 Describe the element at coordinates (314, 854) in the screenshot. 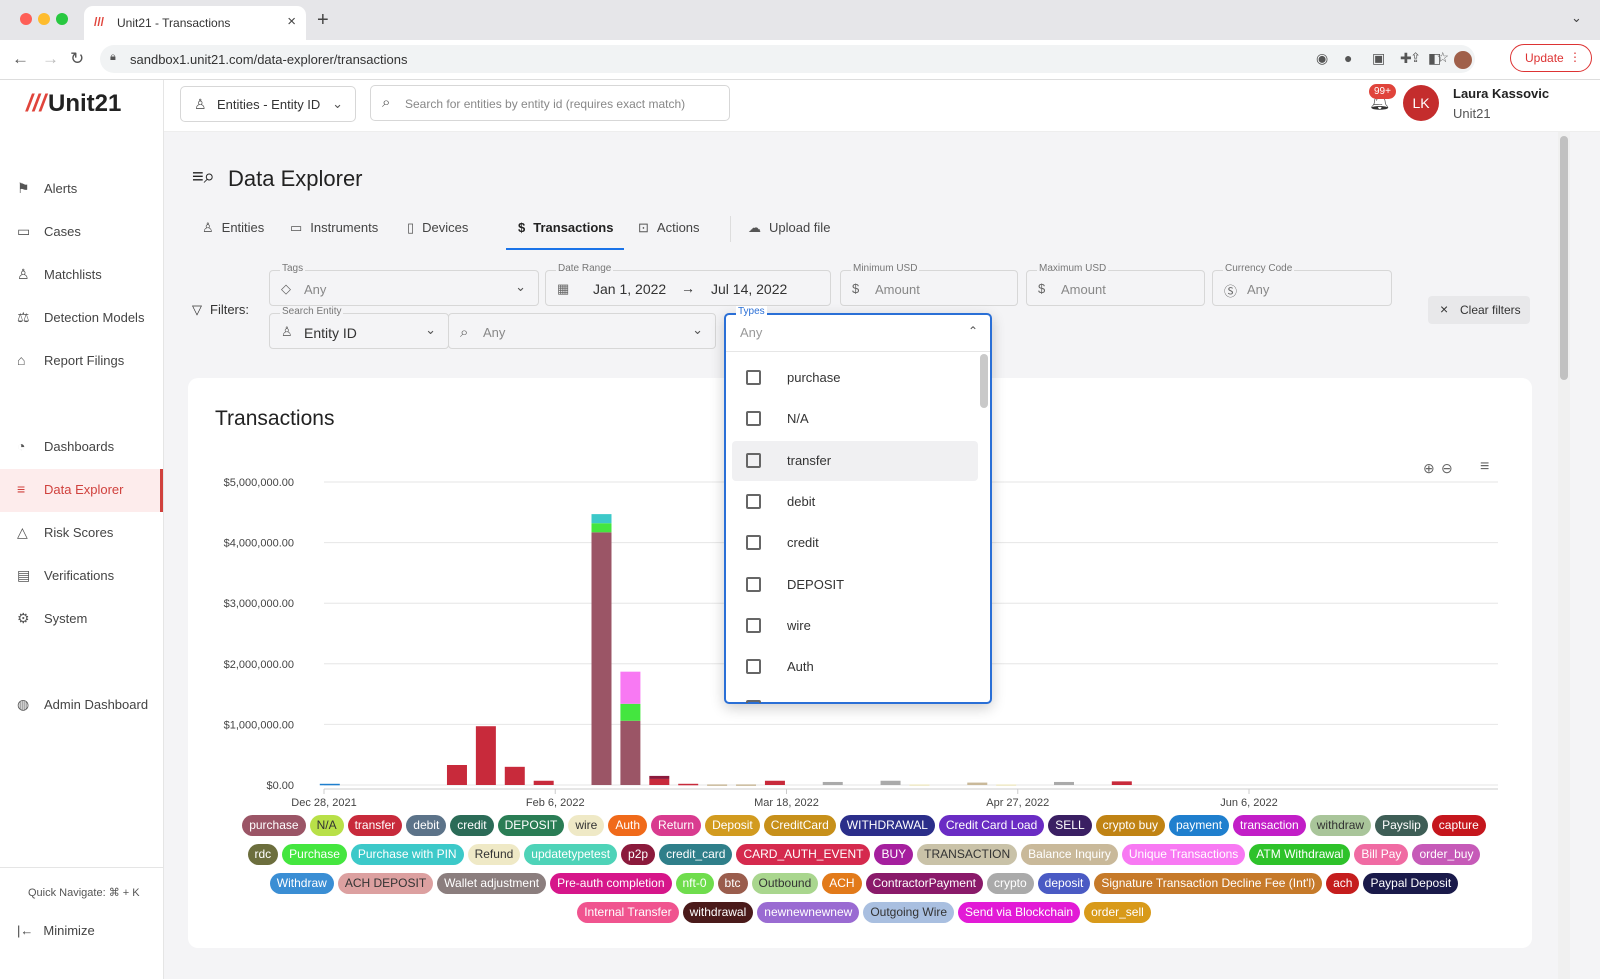

I see `legend-item: Purchase` at that location.